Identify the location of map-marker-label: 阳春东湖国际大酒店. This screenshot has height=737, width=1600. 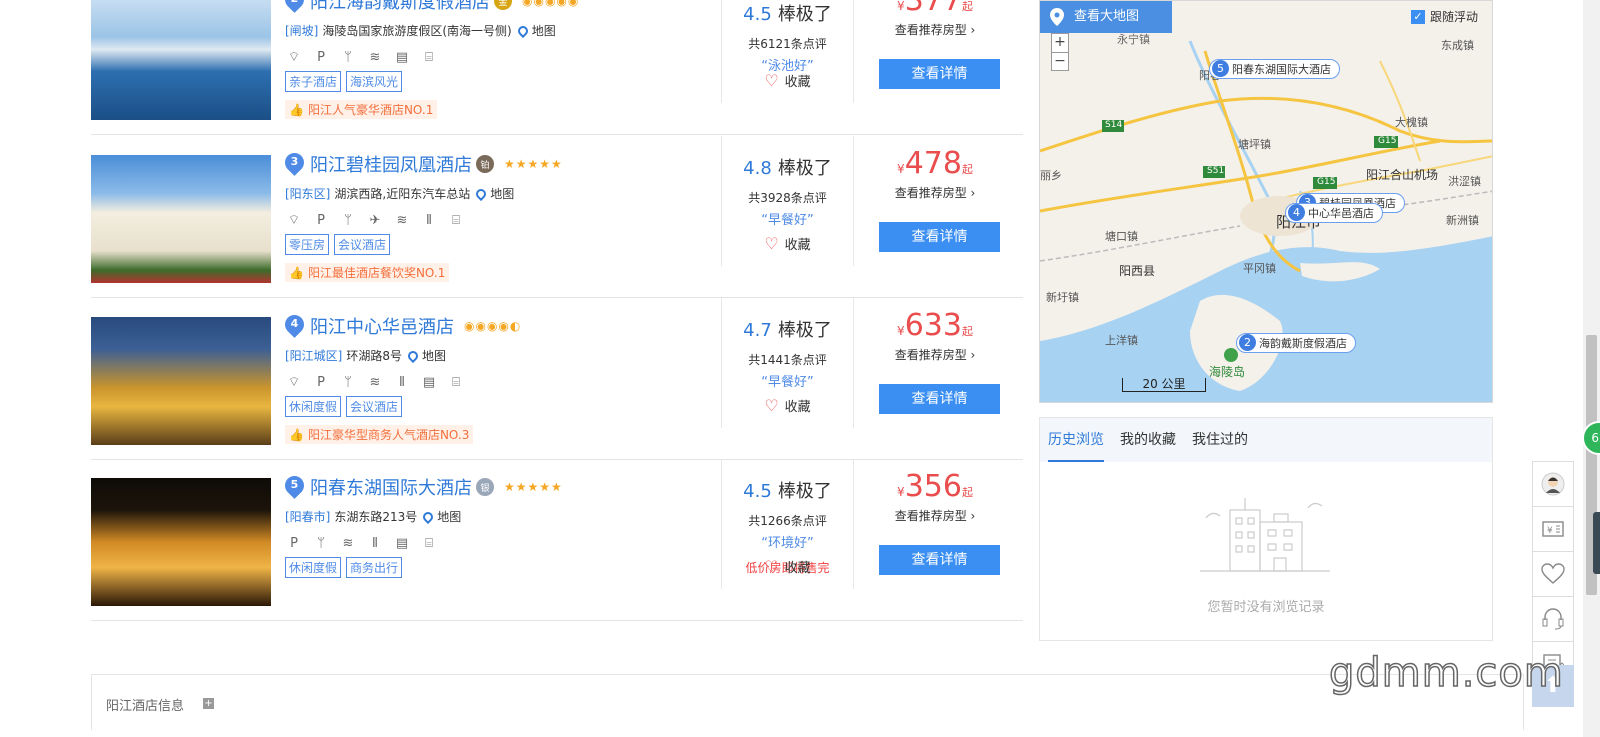
(1281, 69).